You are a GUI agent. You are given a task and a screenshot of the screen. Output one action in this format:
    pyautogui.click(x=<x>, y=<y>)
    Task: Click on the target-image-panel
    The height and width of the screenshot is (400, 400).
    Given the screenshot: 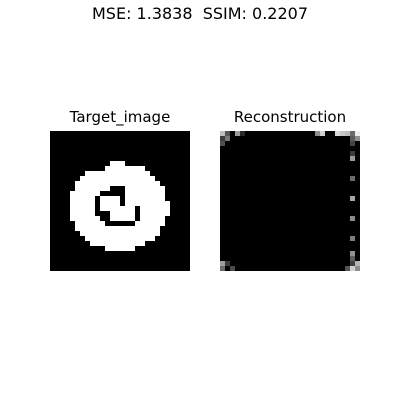 What is the action you would take?
    pyautogui.click(x=120, y=201)
    